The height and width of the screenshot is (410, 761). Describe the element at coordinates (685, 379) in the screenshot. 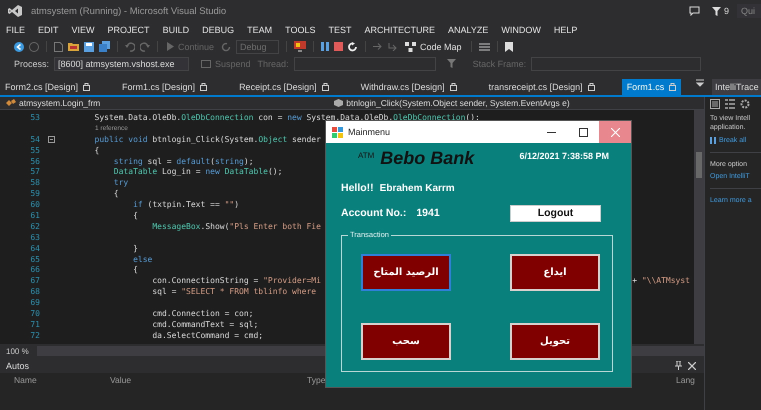

I see `column-header: Lang` at that location.